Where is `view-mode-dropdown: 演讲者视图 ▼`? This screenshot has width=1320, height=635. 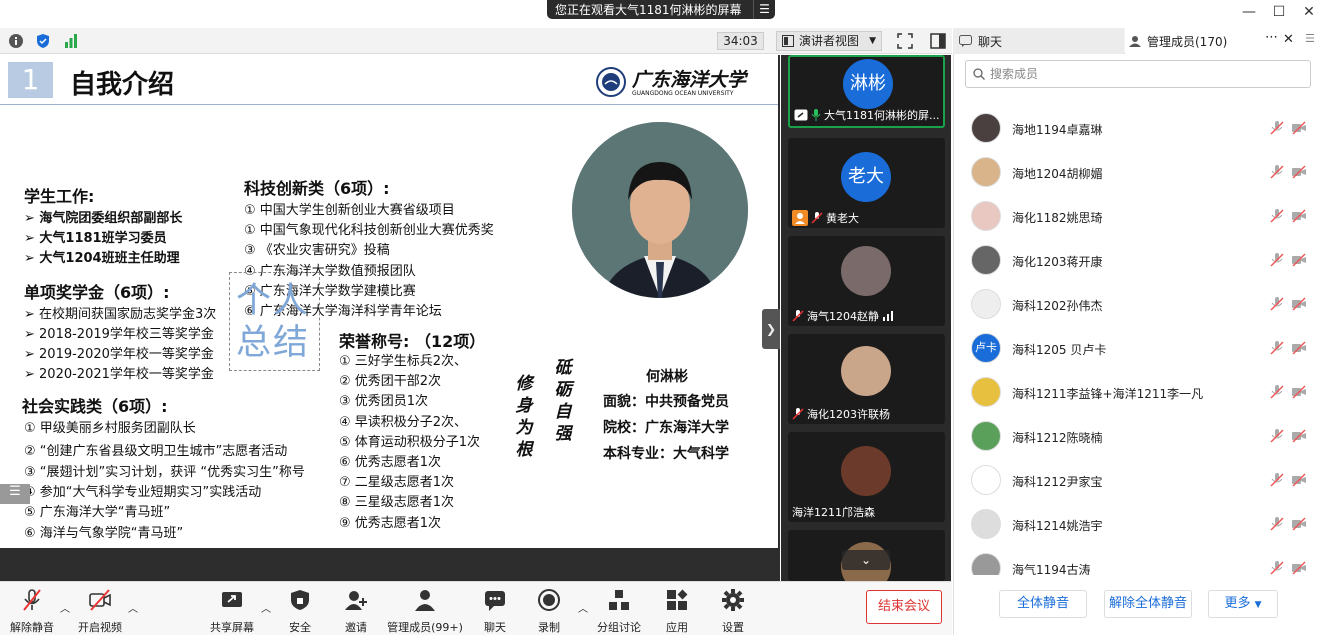
view-mode-dropdown: 演讲者视图 ▼ is located at coordinates (829, 41).